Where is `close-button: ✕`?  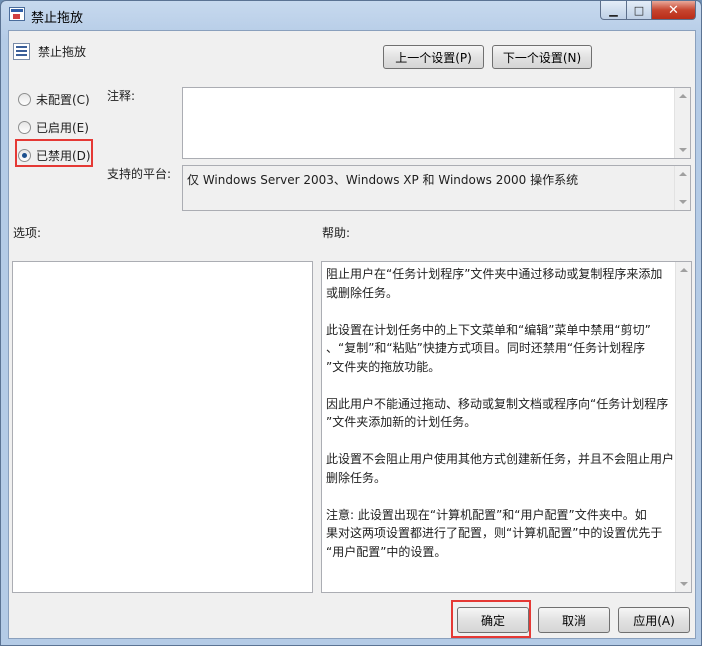 close-button: ✕ is located at coordinates (673, 10).